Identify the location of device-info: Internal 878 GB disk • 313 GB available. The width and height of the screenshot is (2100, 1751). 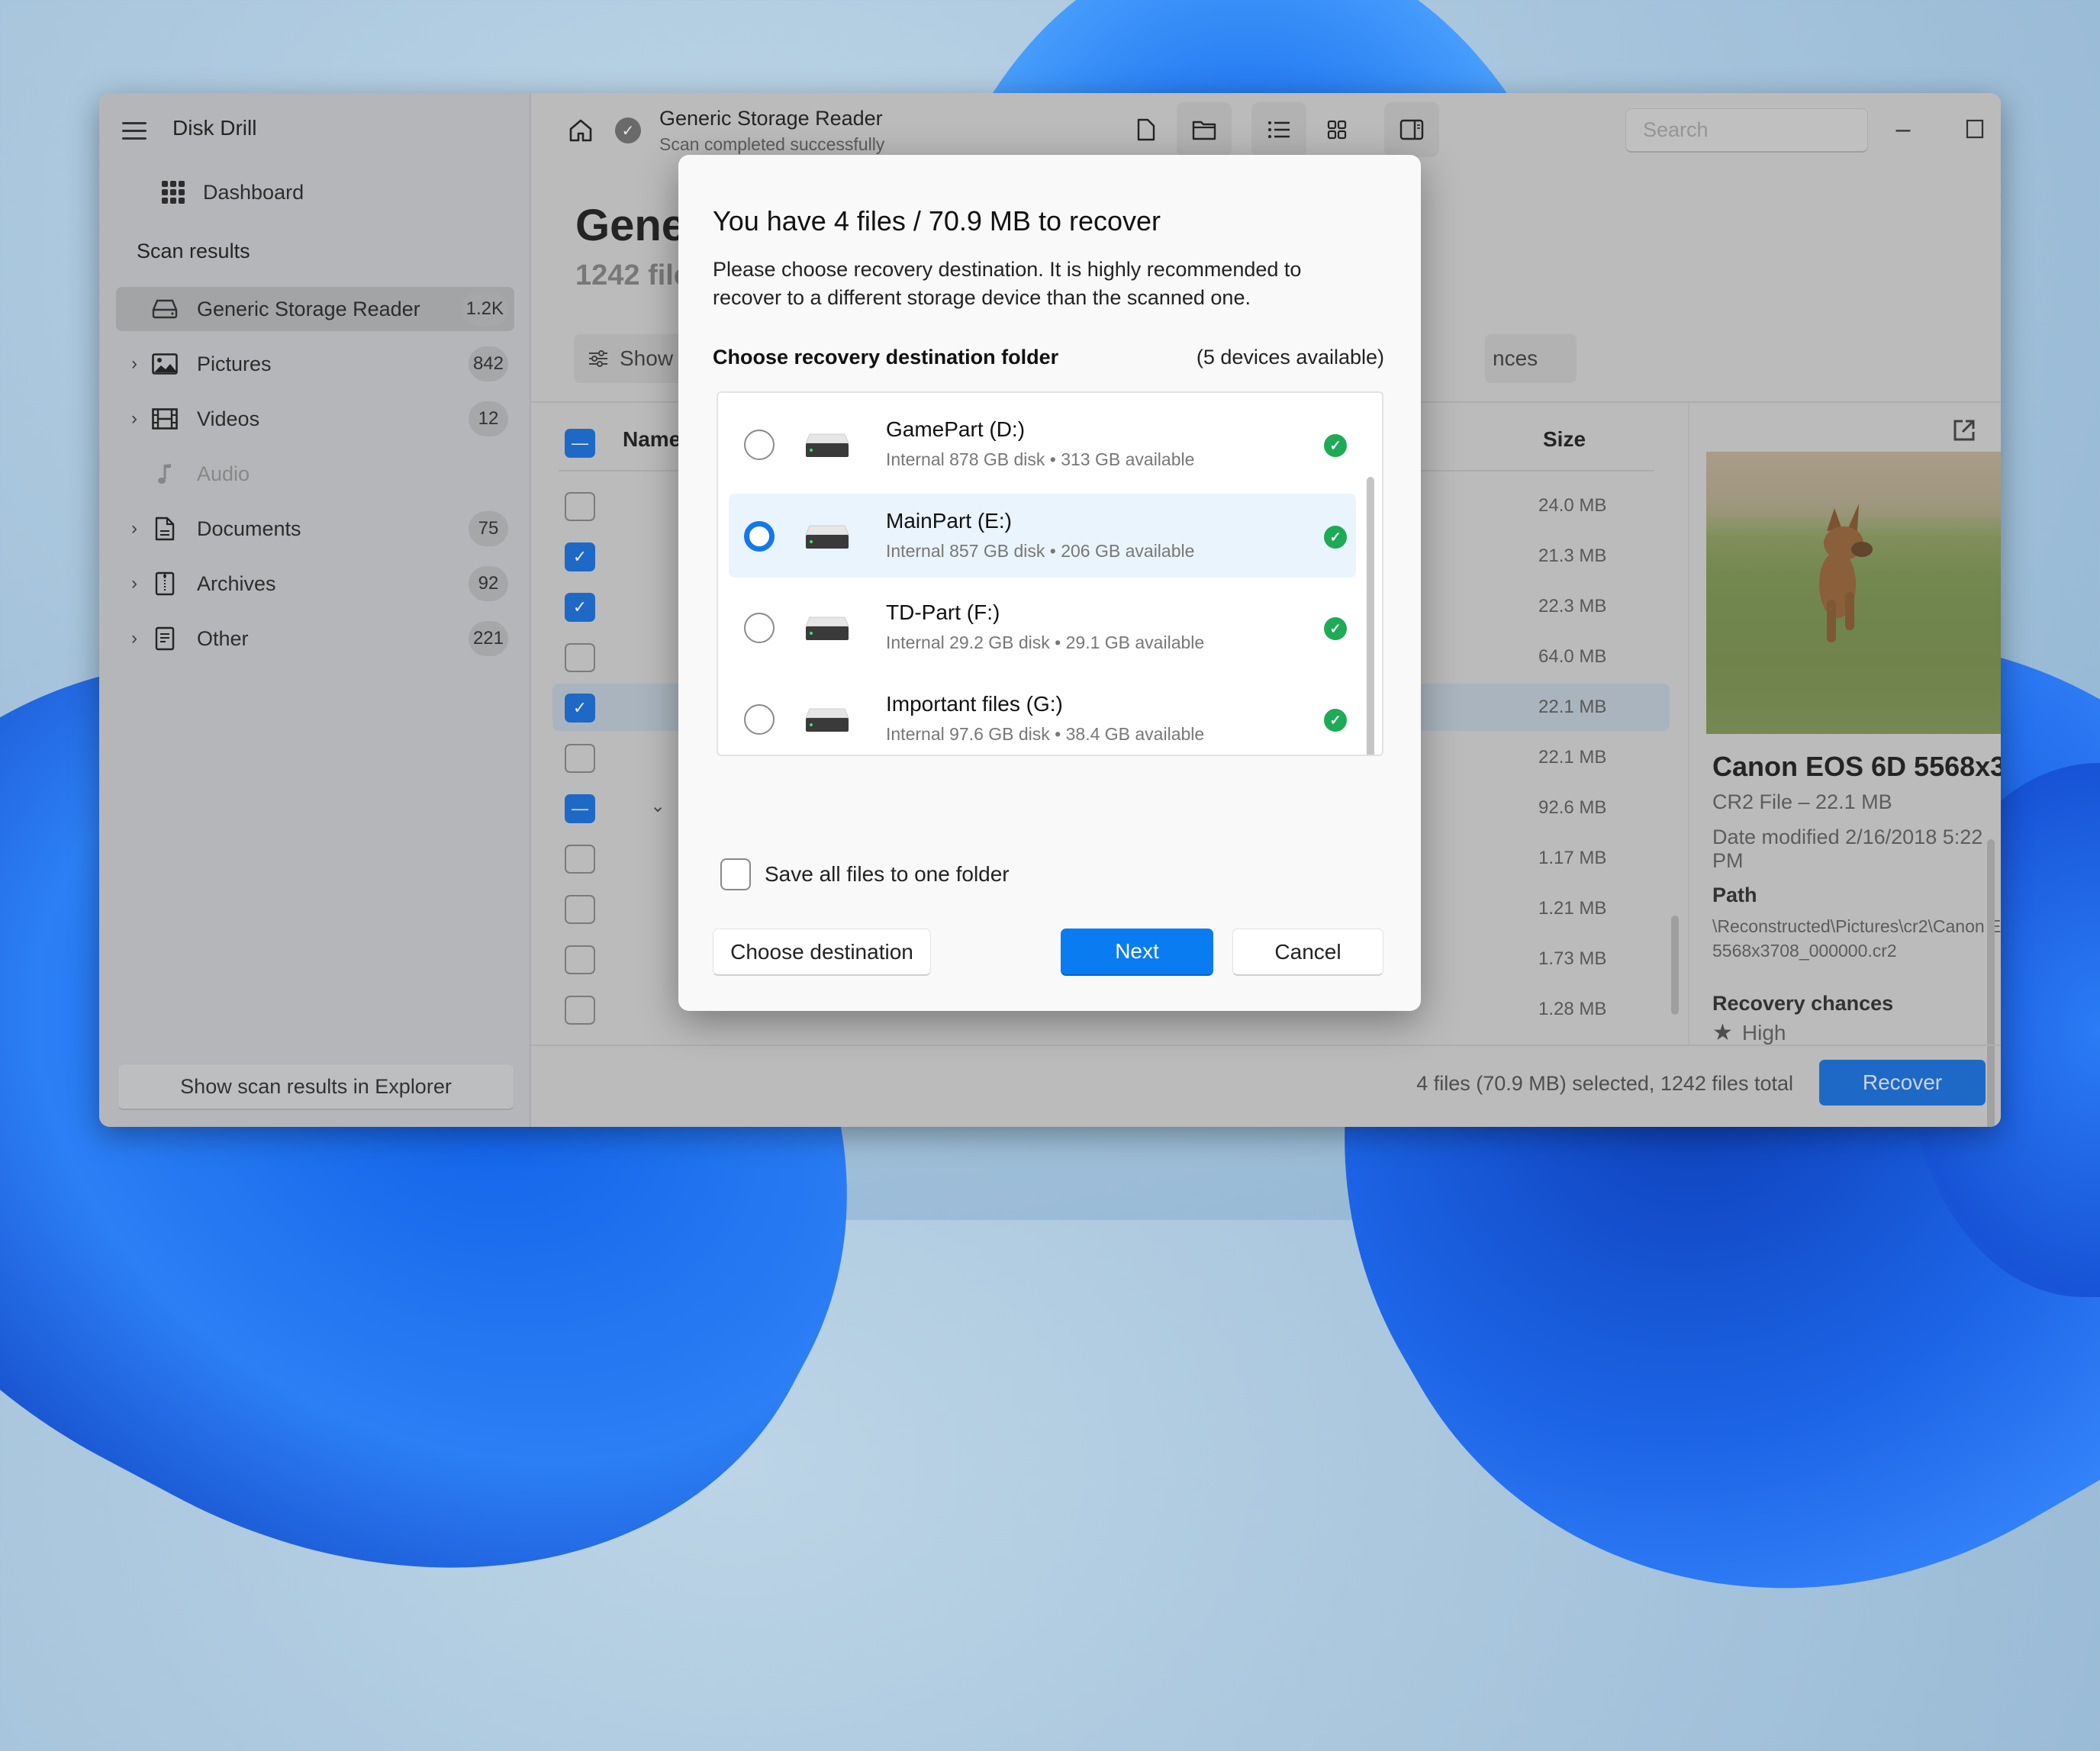
(1040, 459).